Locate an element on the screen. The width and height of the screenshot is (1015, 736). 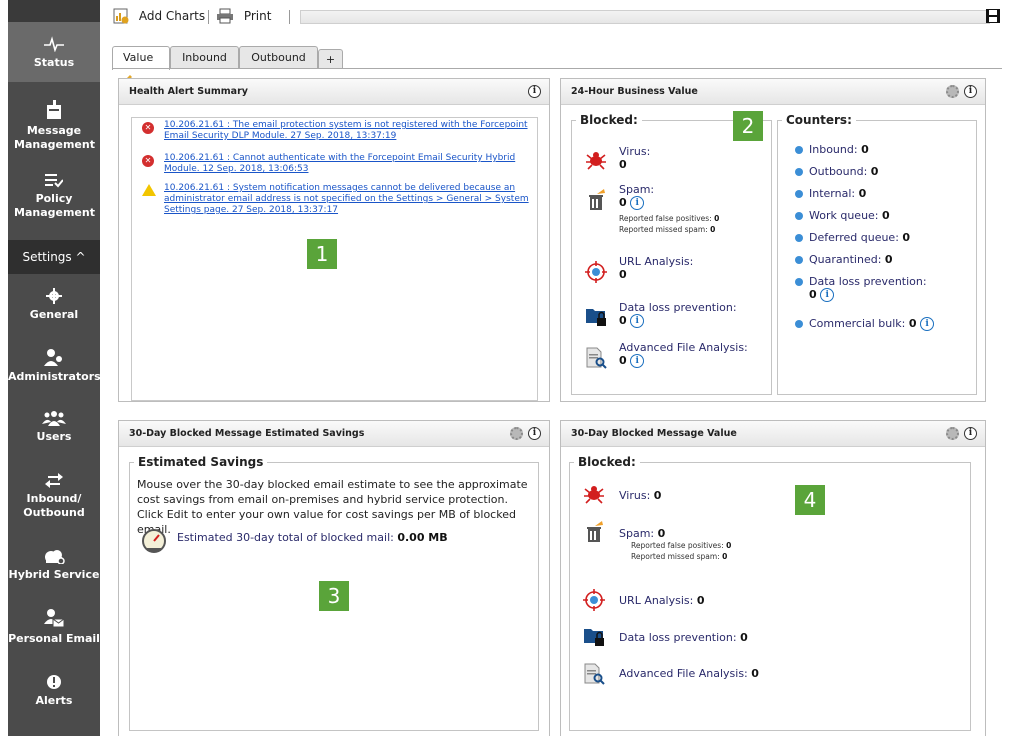
counter-item: Internal: 0 is located at coordinates (830, 193).